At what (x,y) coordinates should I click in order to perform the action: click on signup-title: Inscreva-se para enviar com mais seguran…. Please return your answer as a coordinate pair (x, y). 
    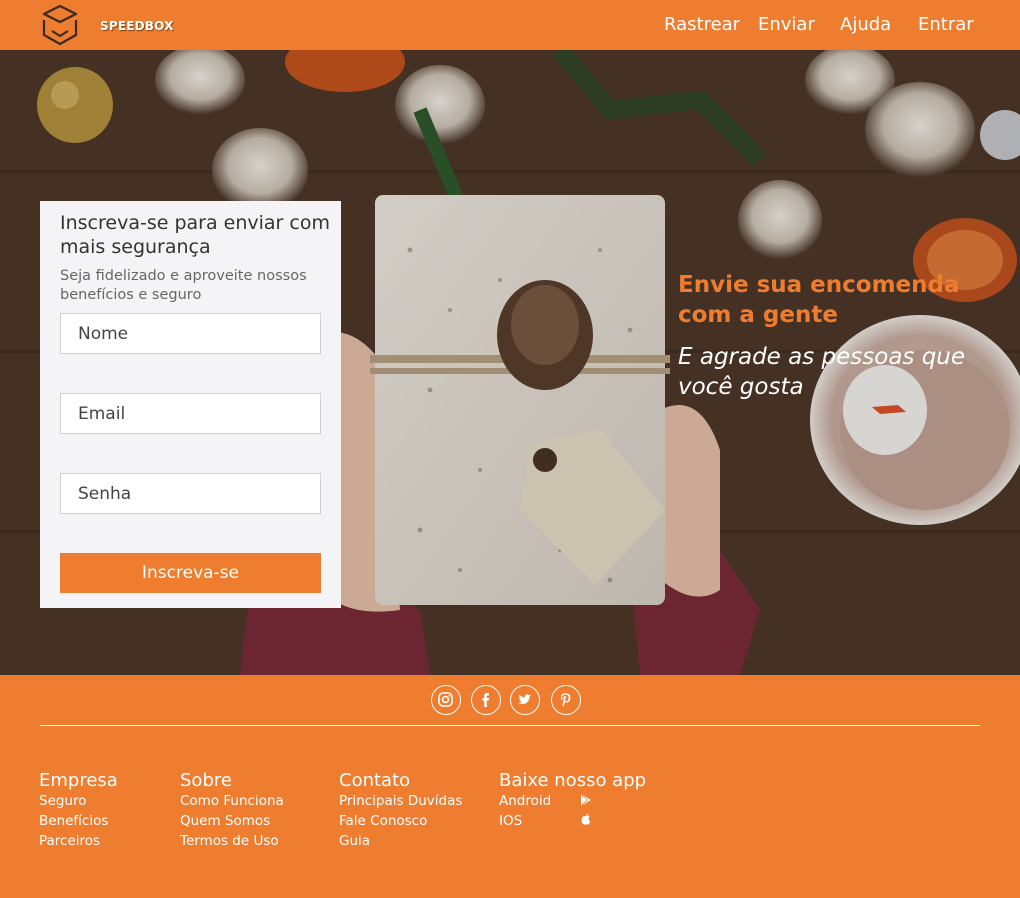
    Looking at the image, I should click on (195, 235).